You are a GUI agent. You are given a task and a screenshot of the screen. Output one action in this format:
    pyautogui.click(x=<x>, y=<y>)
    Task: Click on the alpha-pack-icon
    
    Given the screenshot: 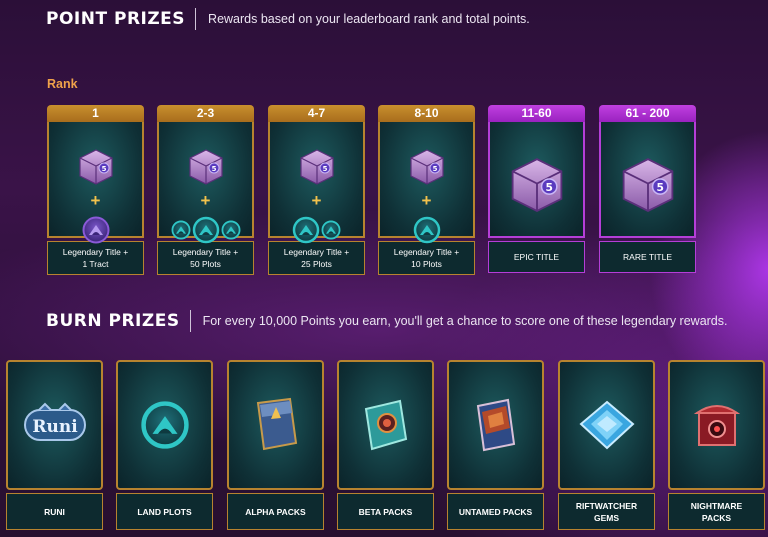 What is the action you would take?
    pyautogui.click(x=276, y=424)
    